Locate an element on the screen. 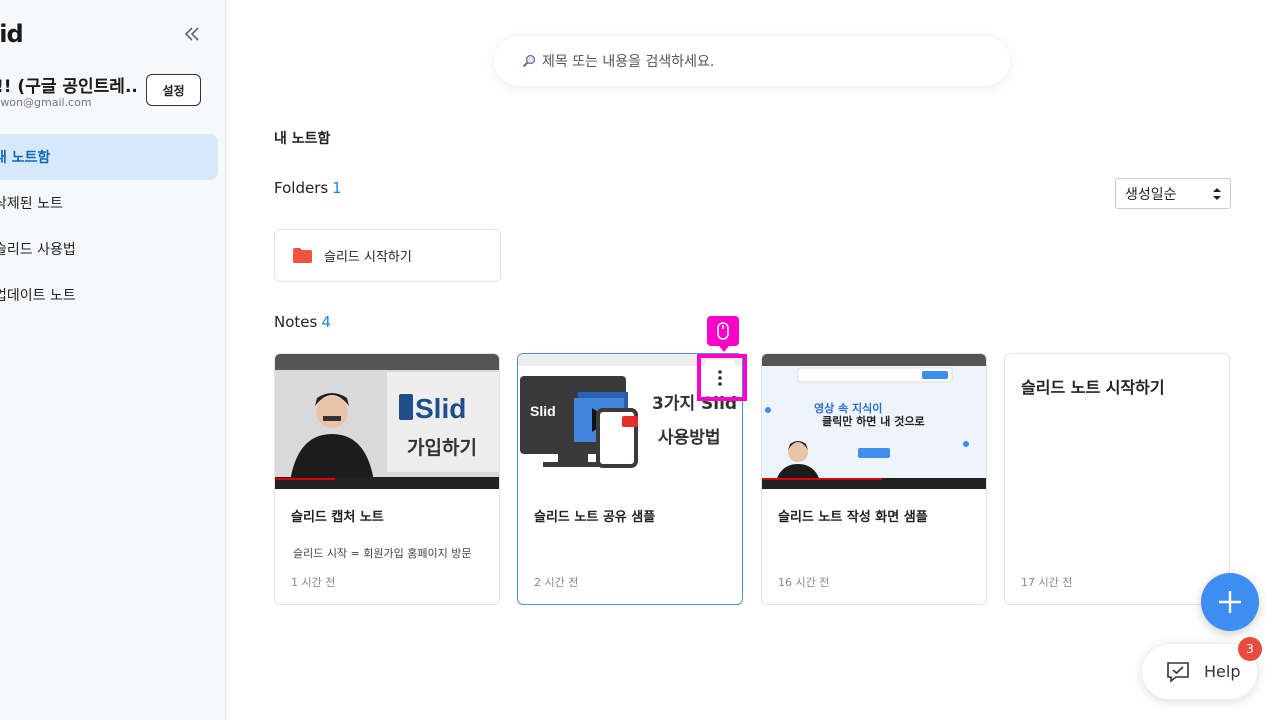 The width and height of the screenshot is (1280, 720). folders-heading: Folders 1 is located at coordinates (308, 188).